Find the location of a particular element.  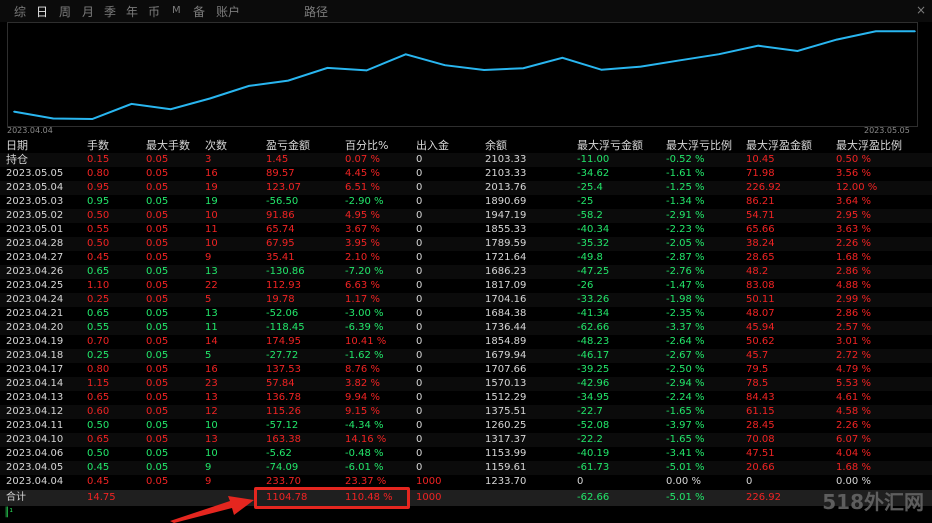

cell-trades: 5 is located at coordinates (208, 355).